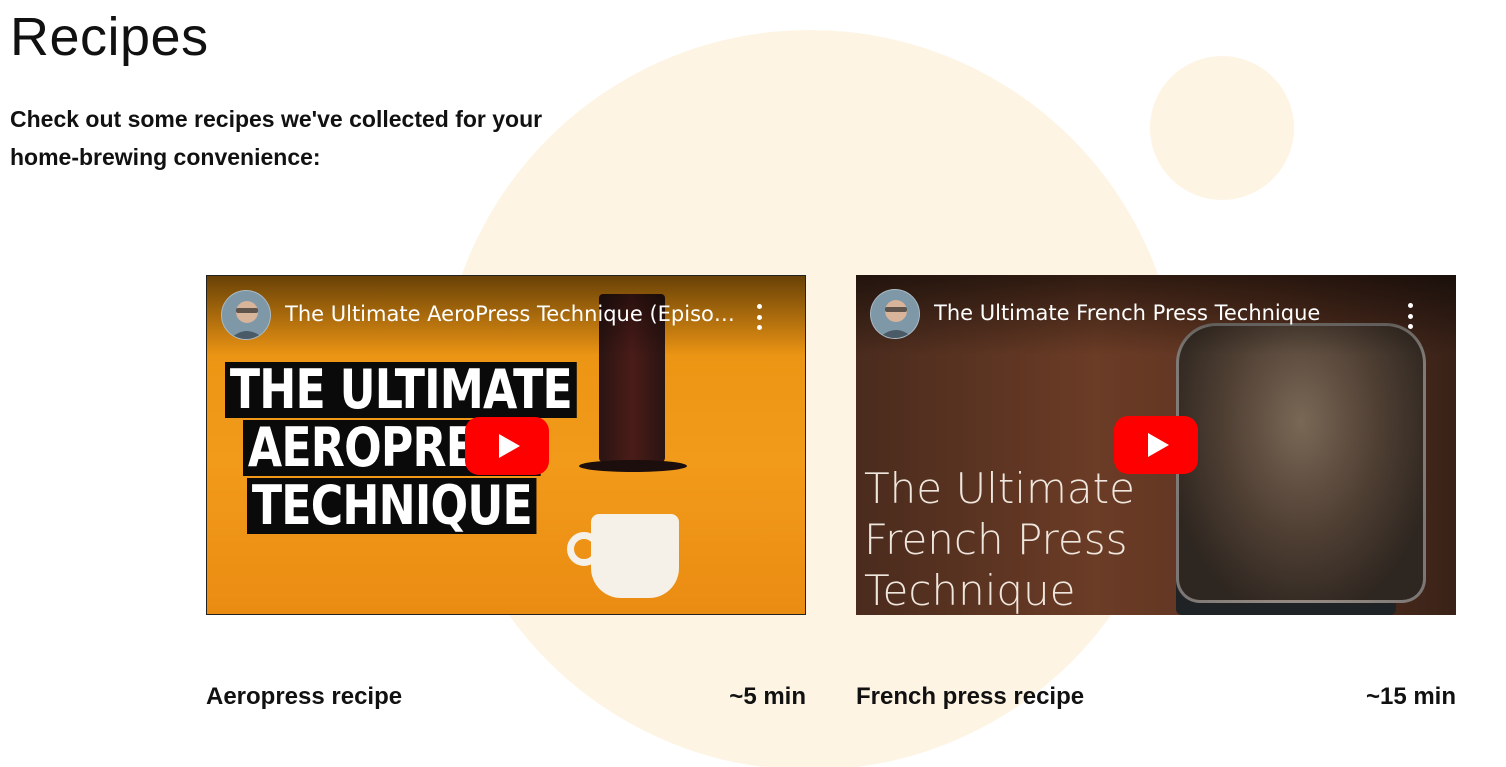 The width and height of the screenshot is (1506, 767). What do you see at coordinates (392, 506) in the screenshot?
I see `thumbnail-text-line: TECHNIQUE` at bounding box center [392, 506].